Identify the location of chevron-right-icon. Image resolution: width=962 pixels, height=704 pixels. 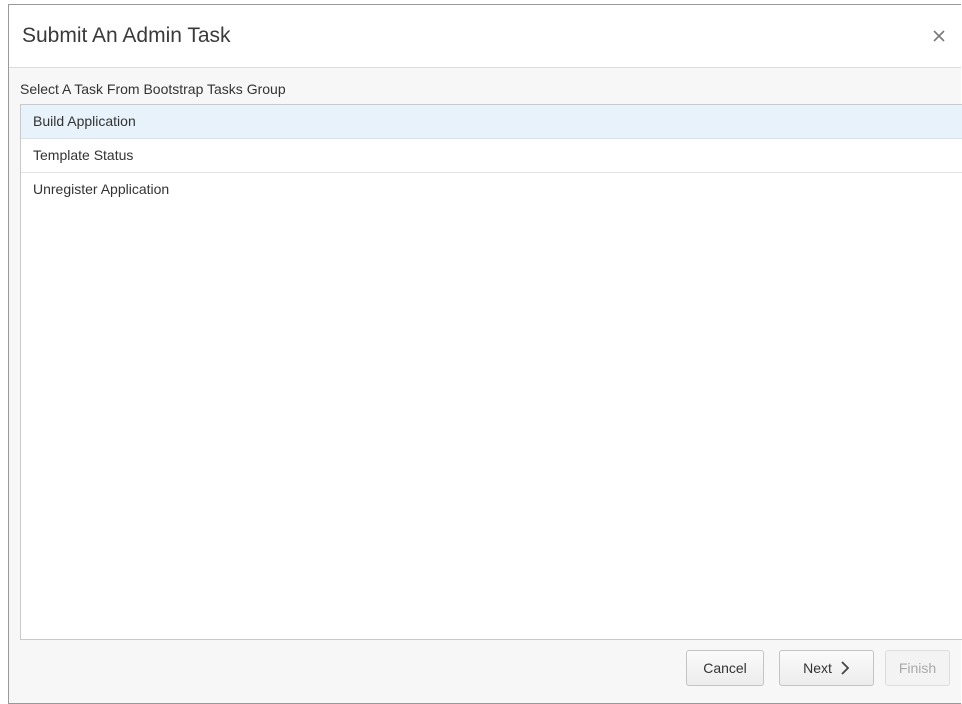
(845, 668).